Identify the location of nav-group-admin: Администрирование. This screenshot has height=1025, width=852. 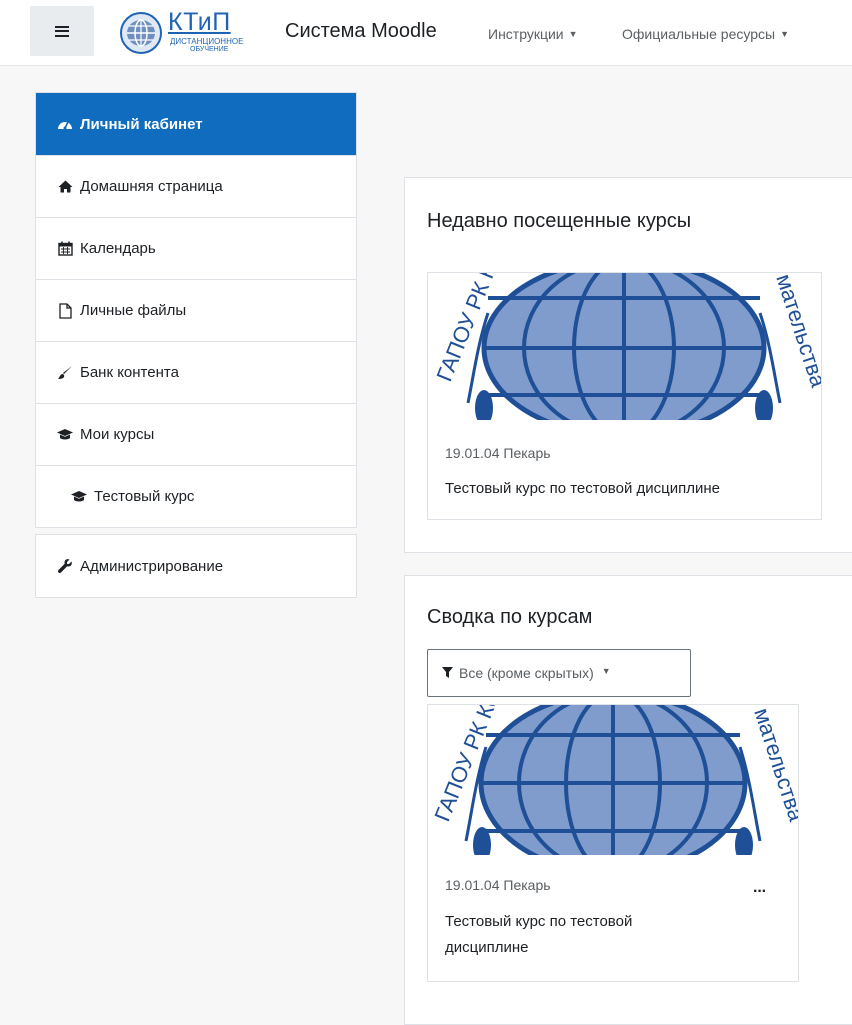
(196, 566).